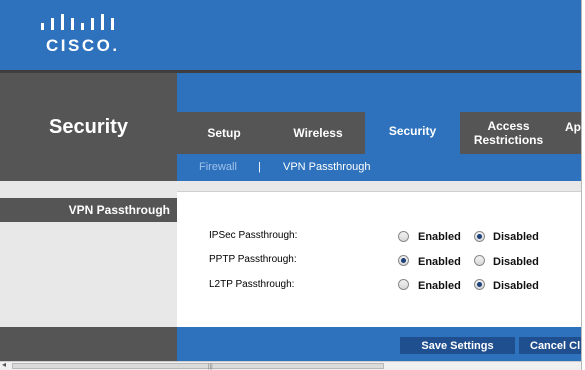 The width and height of the screenshot is (585, 370). I want to click on cisco-logo-text: CISCO., so click(83, 45).